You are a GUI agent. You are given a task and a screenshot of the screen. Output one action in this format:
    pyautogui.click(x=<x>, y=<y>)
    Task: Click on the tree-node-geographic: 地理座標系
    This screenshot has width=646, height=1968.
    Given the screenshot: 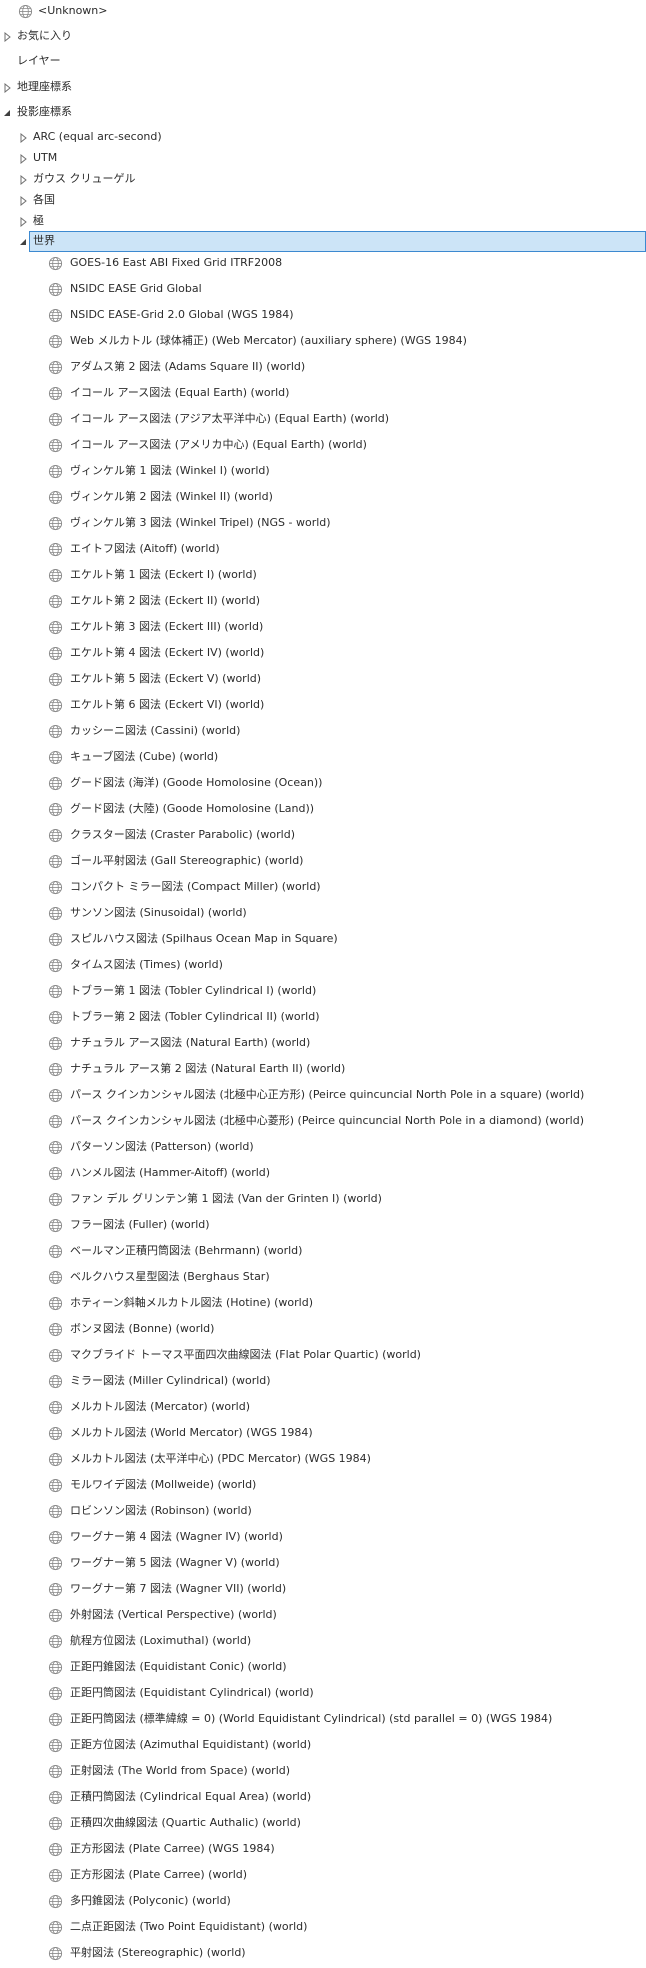 What is the action you would take?
    pyautogui.click(x=323, y=89)
    